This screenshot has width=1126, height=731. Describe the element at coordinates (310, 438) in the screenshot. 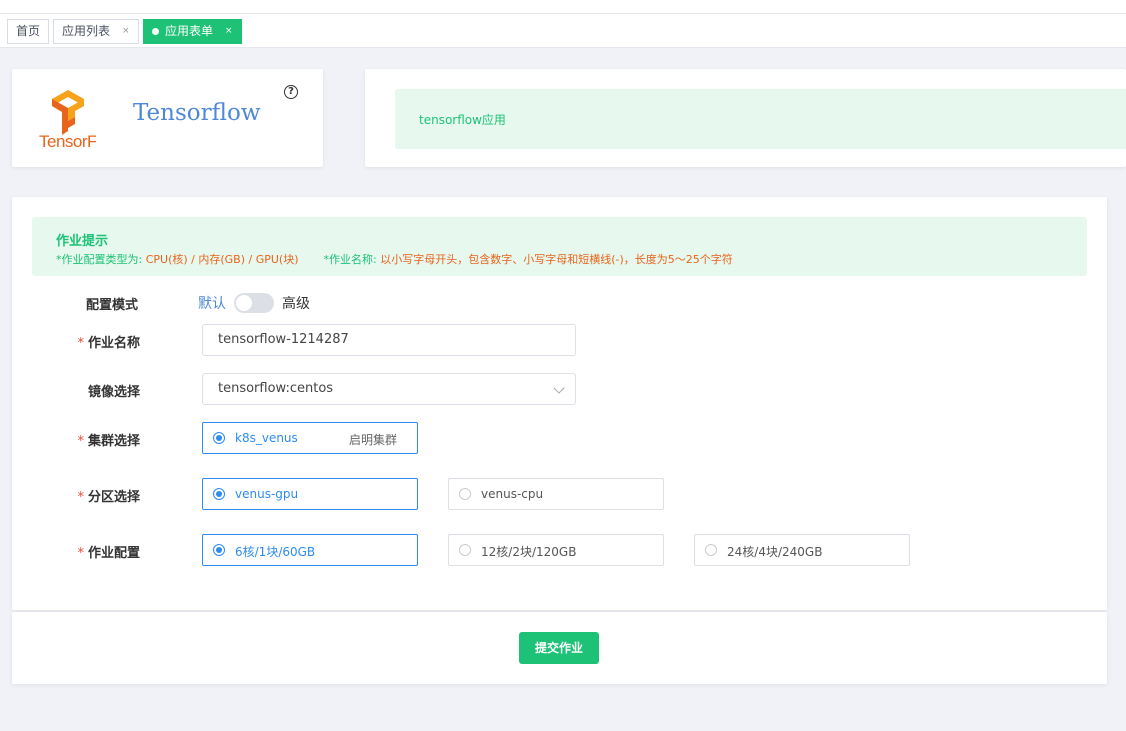

I see `cluster-option-k8s-venus: k8s_venus 启明集群` at that location.